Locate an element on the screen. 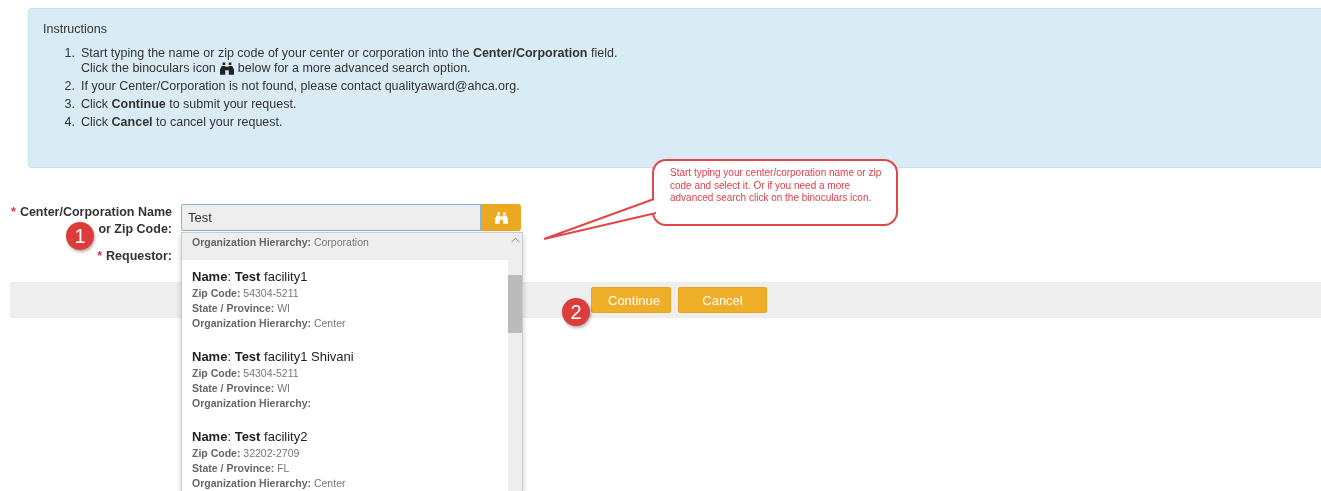 The width and height of the screenshot is (1321, 491). suggestion-item: Name: Test facility1 Zip Code: 54304-5211 State / Province: WI Organization Hierarchy: Center is located at coordinates (345, 300).